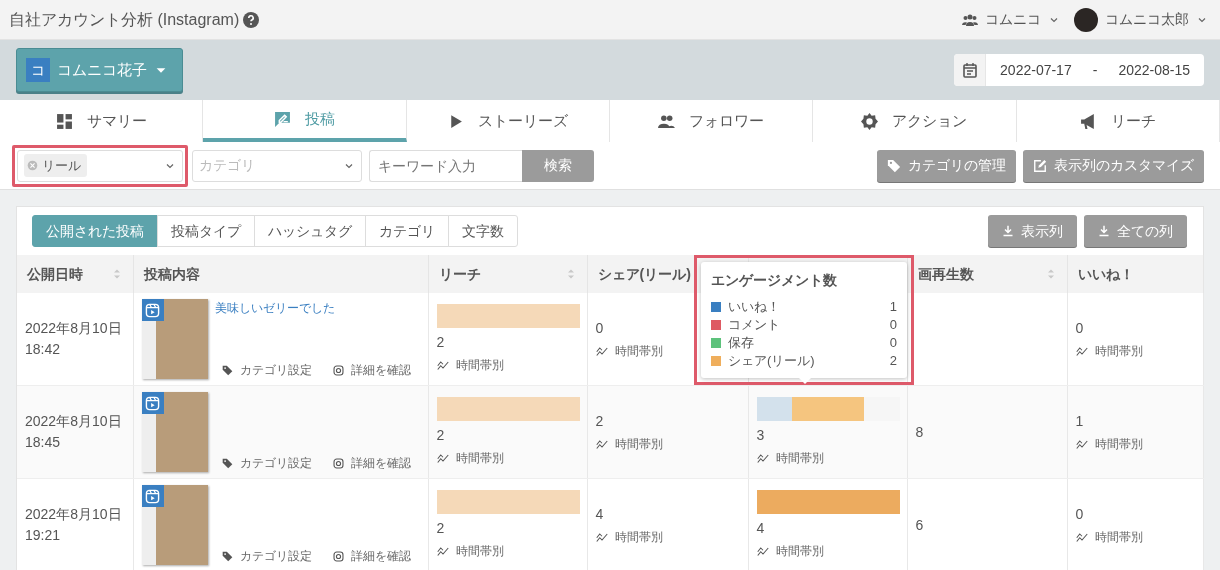 The width and height of the screenshot is (1220, 570). I want to click on type-select: リール, so click(100, 165).